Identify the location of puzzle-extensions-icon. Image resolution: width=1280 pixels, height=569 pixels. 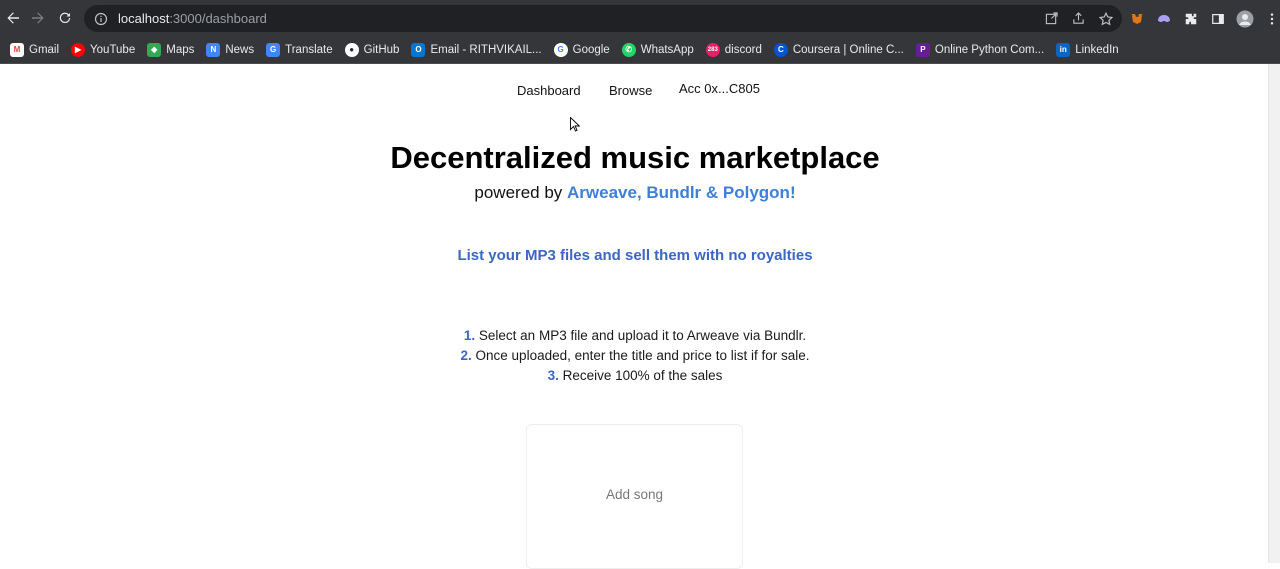
(1191, 19).